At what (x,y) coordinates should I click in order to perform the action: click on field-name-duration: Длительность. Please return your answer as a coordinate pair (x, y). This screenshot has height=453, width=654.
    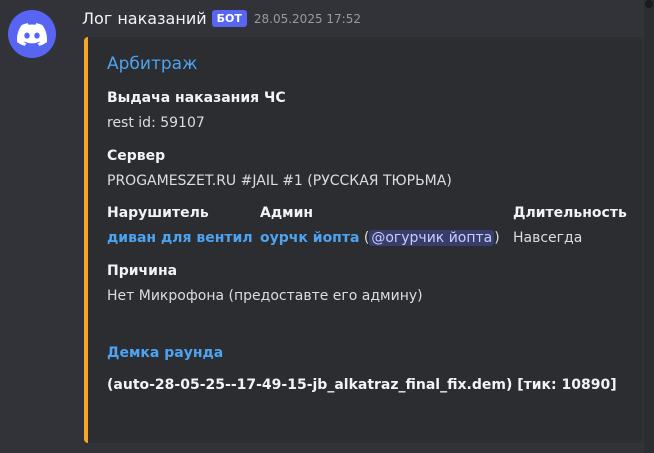
    Looking at the image, I should click on (570, 213).